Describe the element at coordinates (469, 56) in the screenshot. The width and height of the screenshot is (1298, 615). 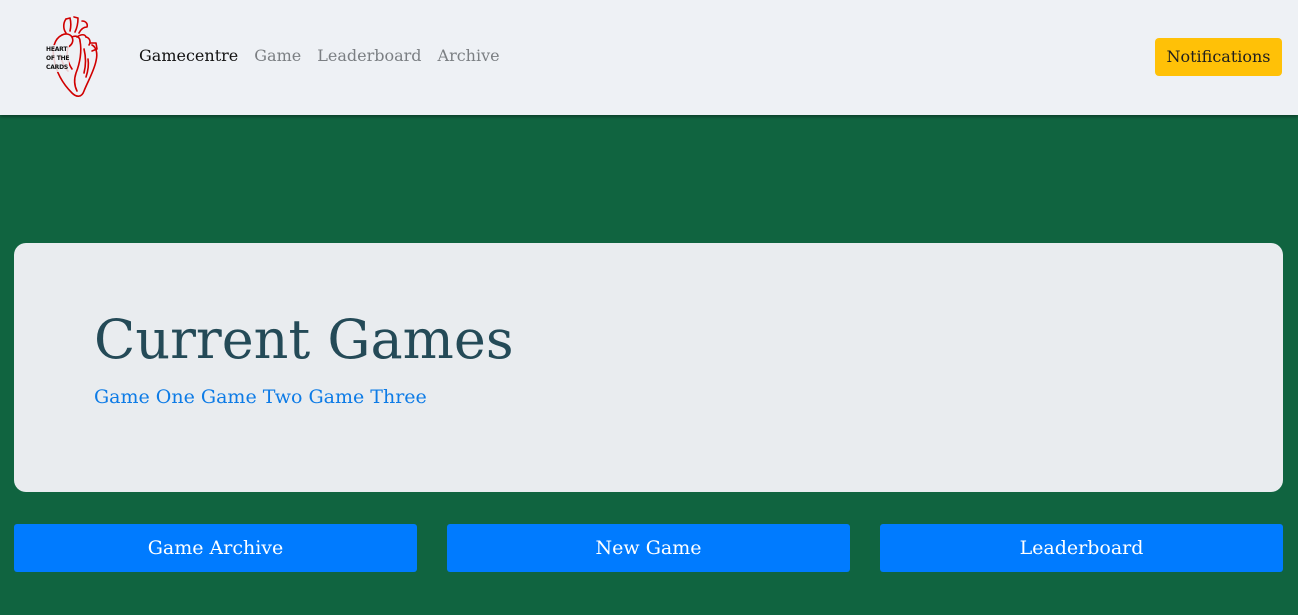
I see `nav-item-archive: Archive` at that location.